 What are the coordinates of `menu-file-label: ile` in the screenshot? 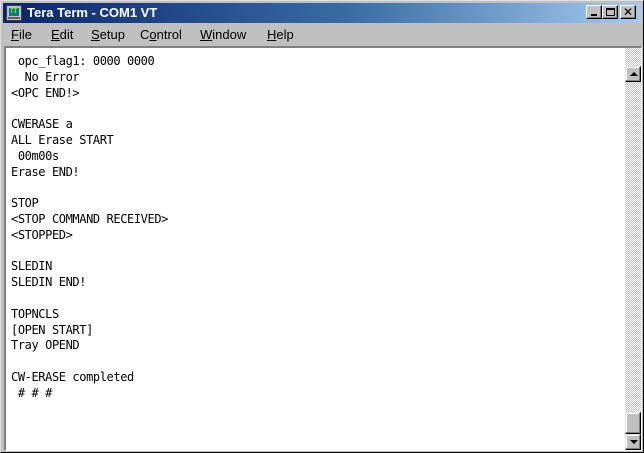 It's located at (25, 34).